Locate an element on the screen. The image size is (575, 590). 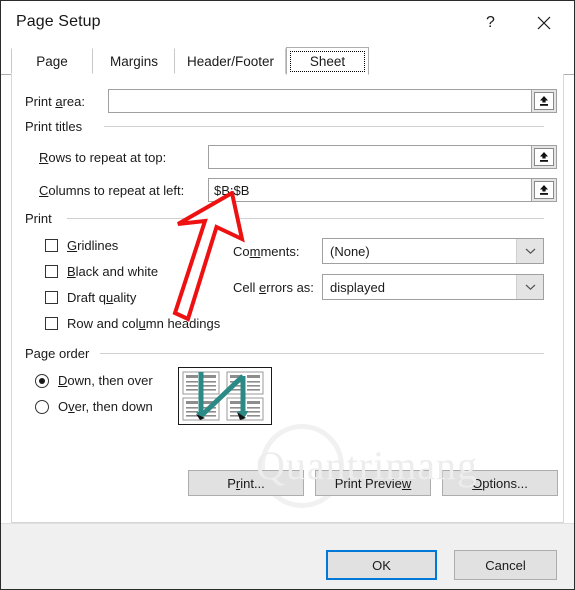
checkbox-label: Row and column headings is located at coordinates (144, 323).